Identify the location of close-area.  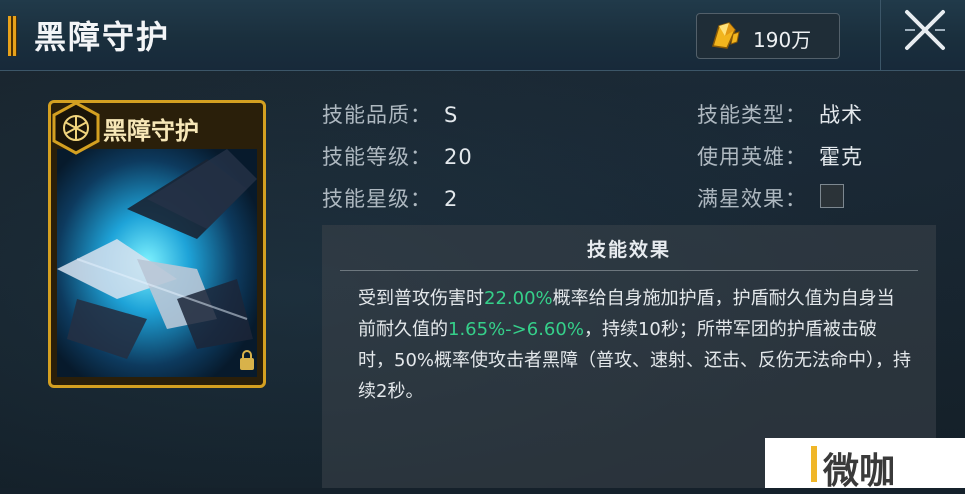
(922, 35).